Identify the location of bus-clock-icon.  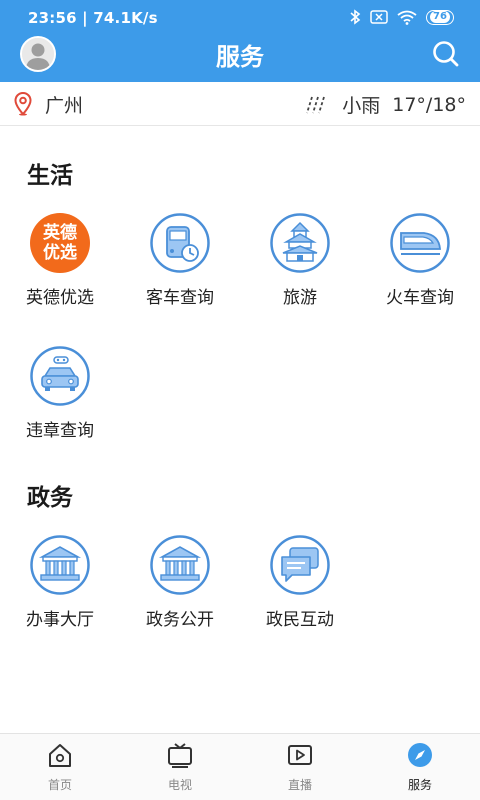
(180, 243).